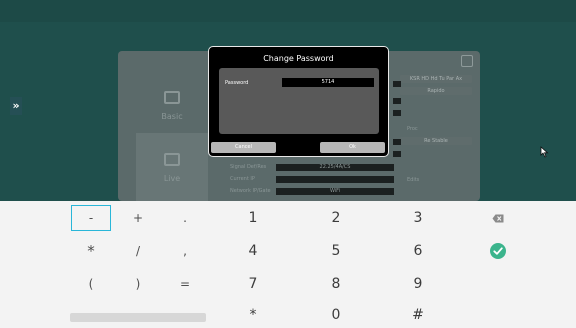  Describe the element at coordinates (243, 147) in the screenshot. I see `cancel-button: Cancel` at that location.